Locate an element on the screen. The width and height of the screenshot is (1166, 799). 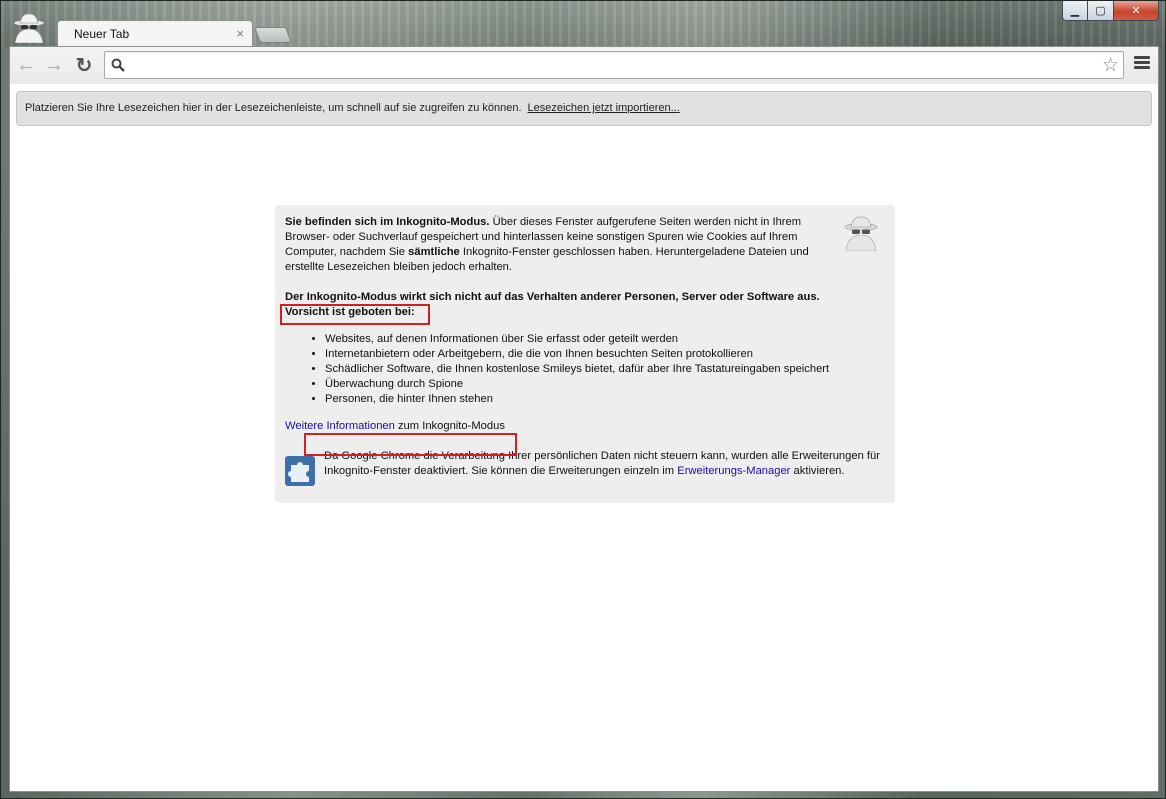
chrome-menu-icon is located at coordinates (1142, 64).